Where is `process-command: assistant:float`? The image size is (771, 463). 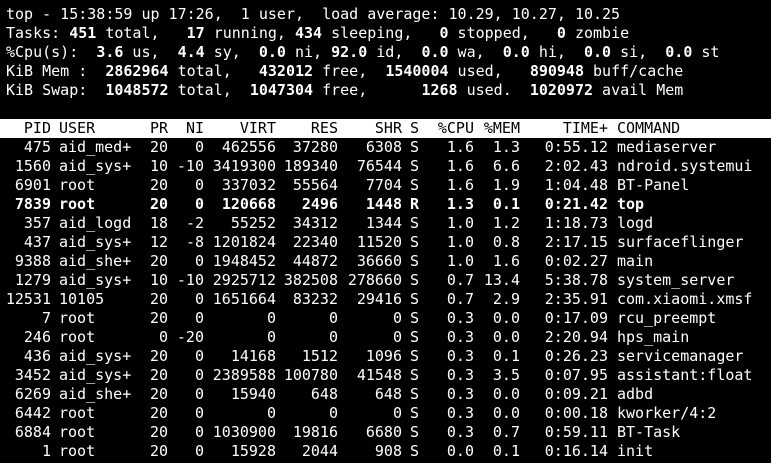 process-command: assistant:float is located at coordinates (685, 375).